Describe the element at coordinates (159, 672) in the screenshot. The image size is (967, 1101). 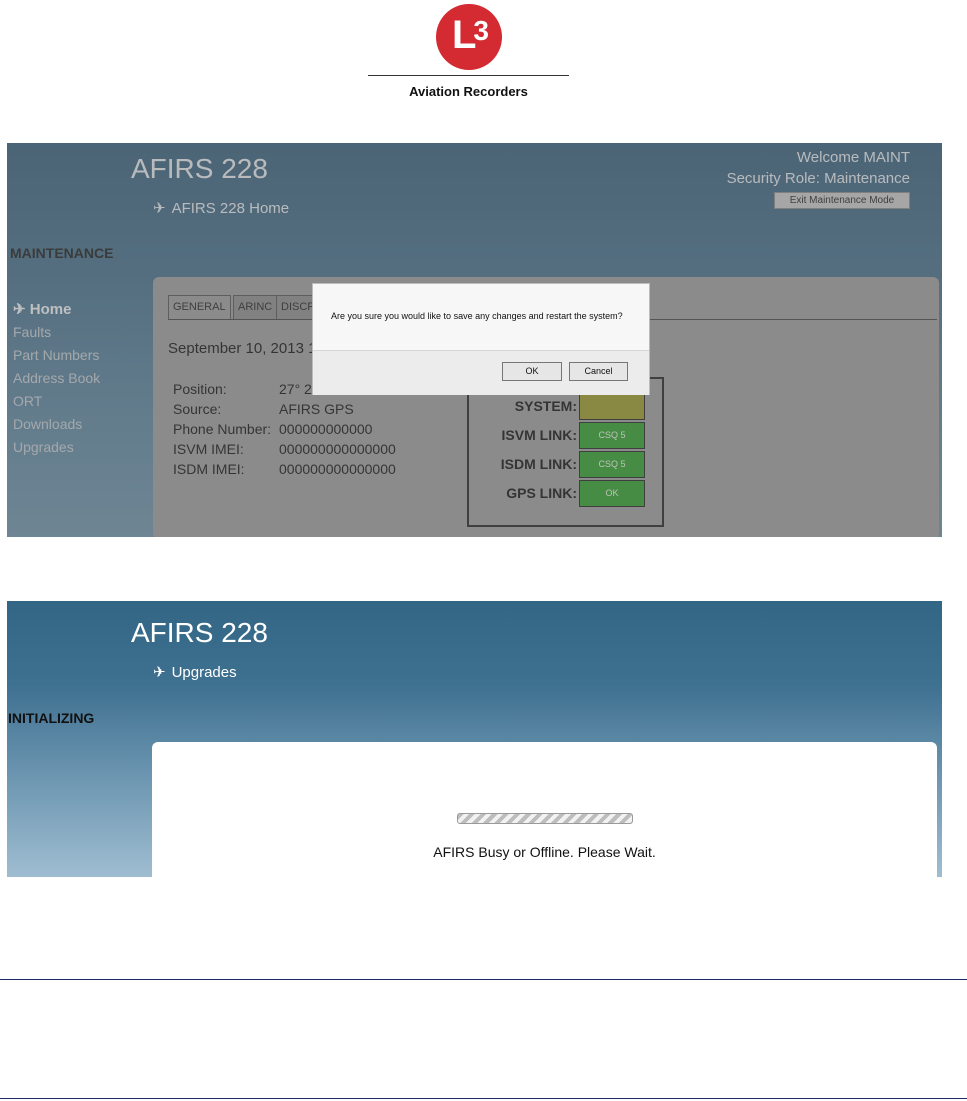
I see `airplane-icon: ✈` at that location.